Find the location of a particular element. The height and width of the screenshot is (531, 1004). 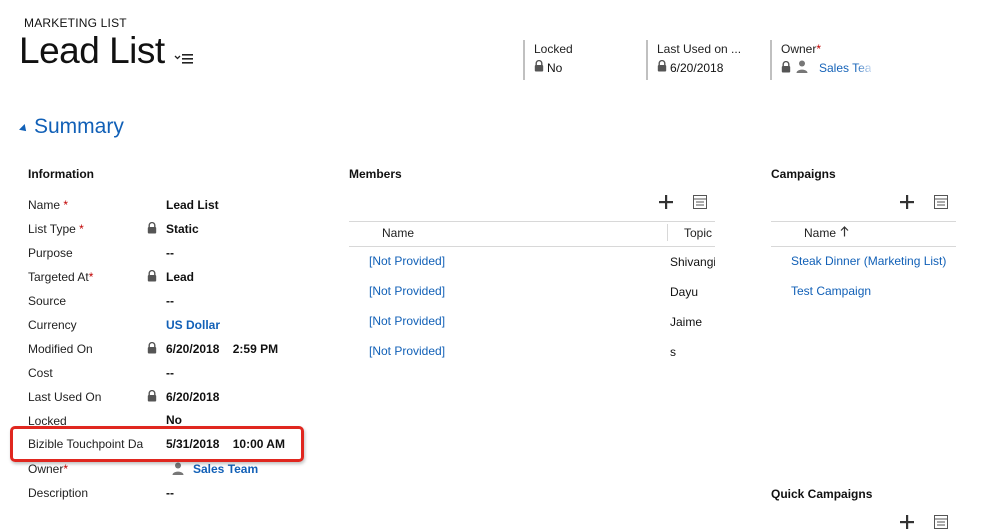

sort-ascending-icon is located at coordinates (844, 233).